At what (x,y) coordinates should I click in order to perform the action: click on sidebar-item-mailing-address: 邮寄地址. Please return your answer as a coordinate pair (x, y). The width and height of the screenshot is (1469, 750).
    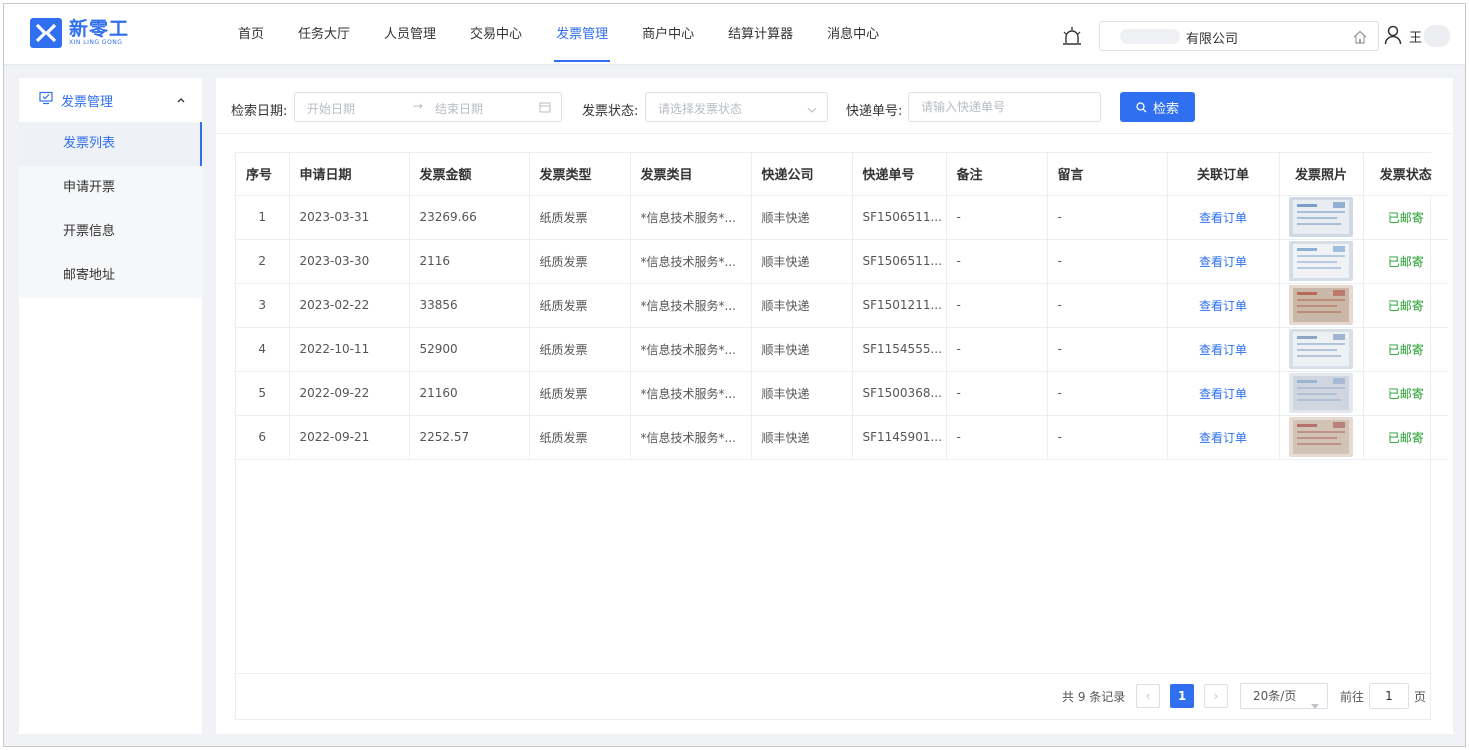
    Looking at the image, I should click on (110, 276).